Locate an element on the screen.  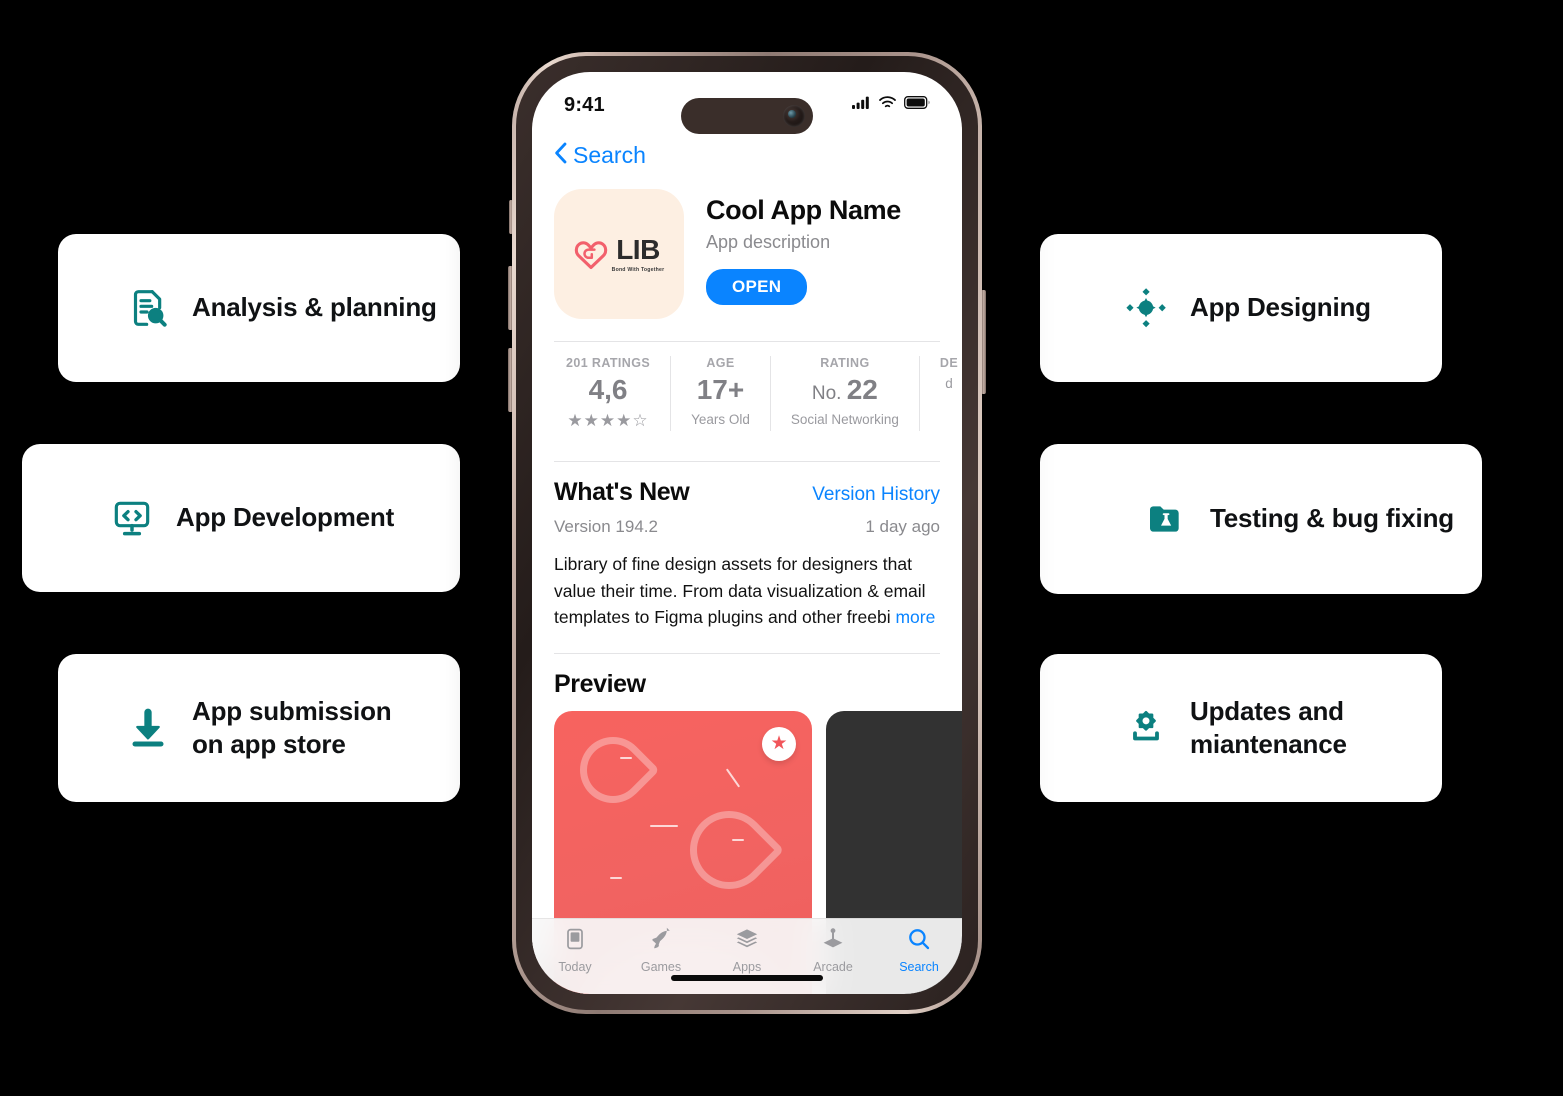
back-label: Search is located at coordinates (609, 155).